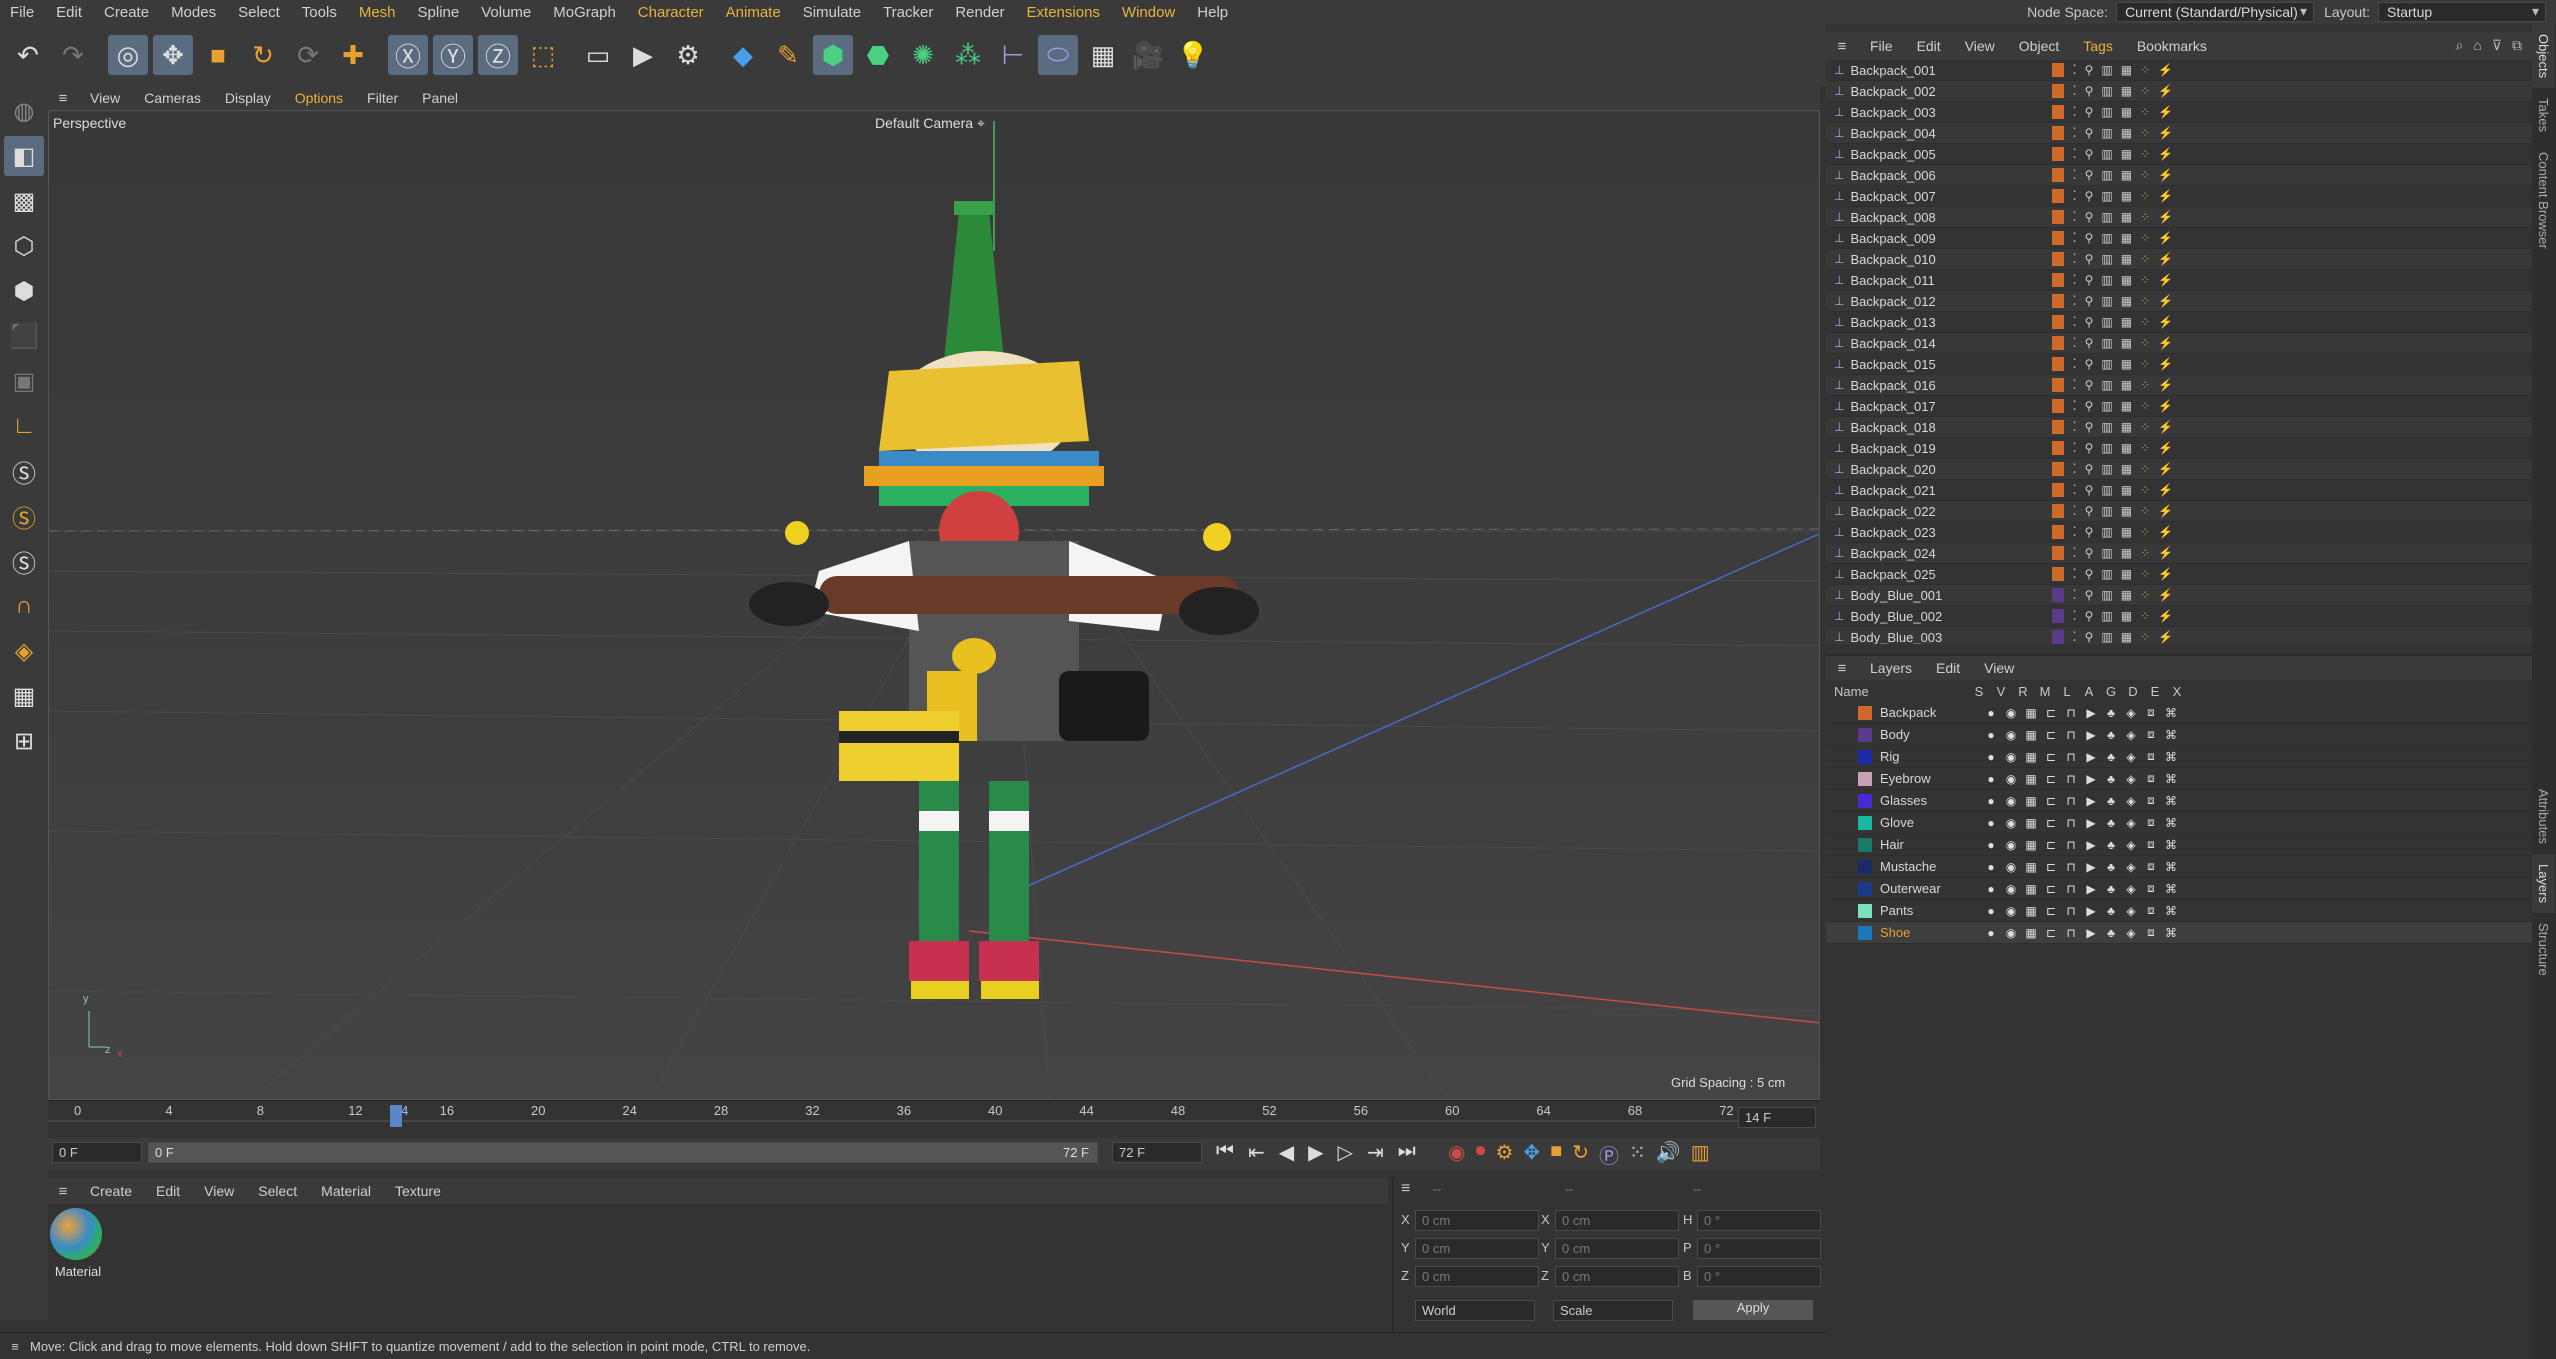  I want to click on mograph-cloner-icon: ⁂, so click(968, 55).